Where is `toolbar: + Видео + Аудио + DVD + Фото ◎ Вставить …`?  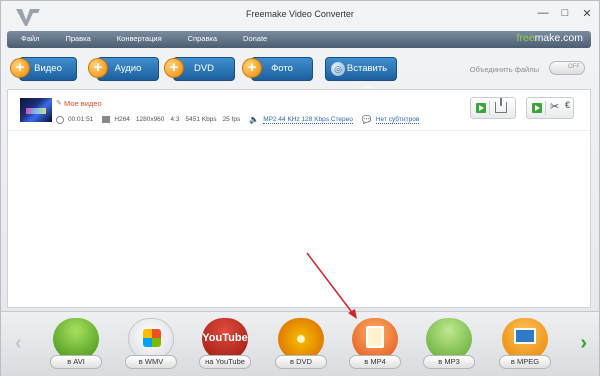
toolbar: + Видео + Аудио + DVD + Фото ◎ Вставить … is located at coordinates (300, 73).